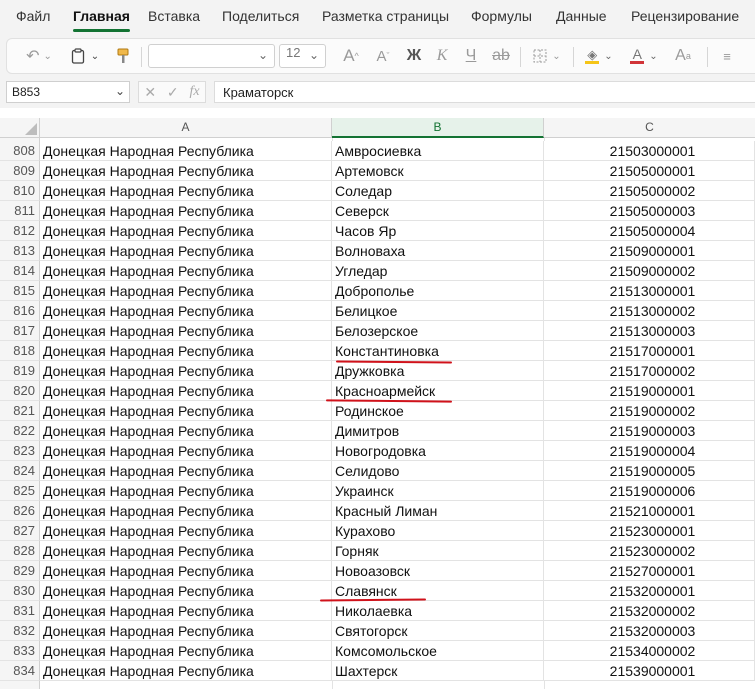 This screenshot has height=689, width=755. Describe the element at coordinates (649, 431) in the screenshot. I see `cell-c: 21519000003` at that location.